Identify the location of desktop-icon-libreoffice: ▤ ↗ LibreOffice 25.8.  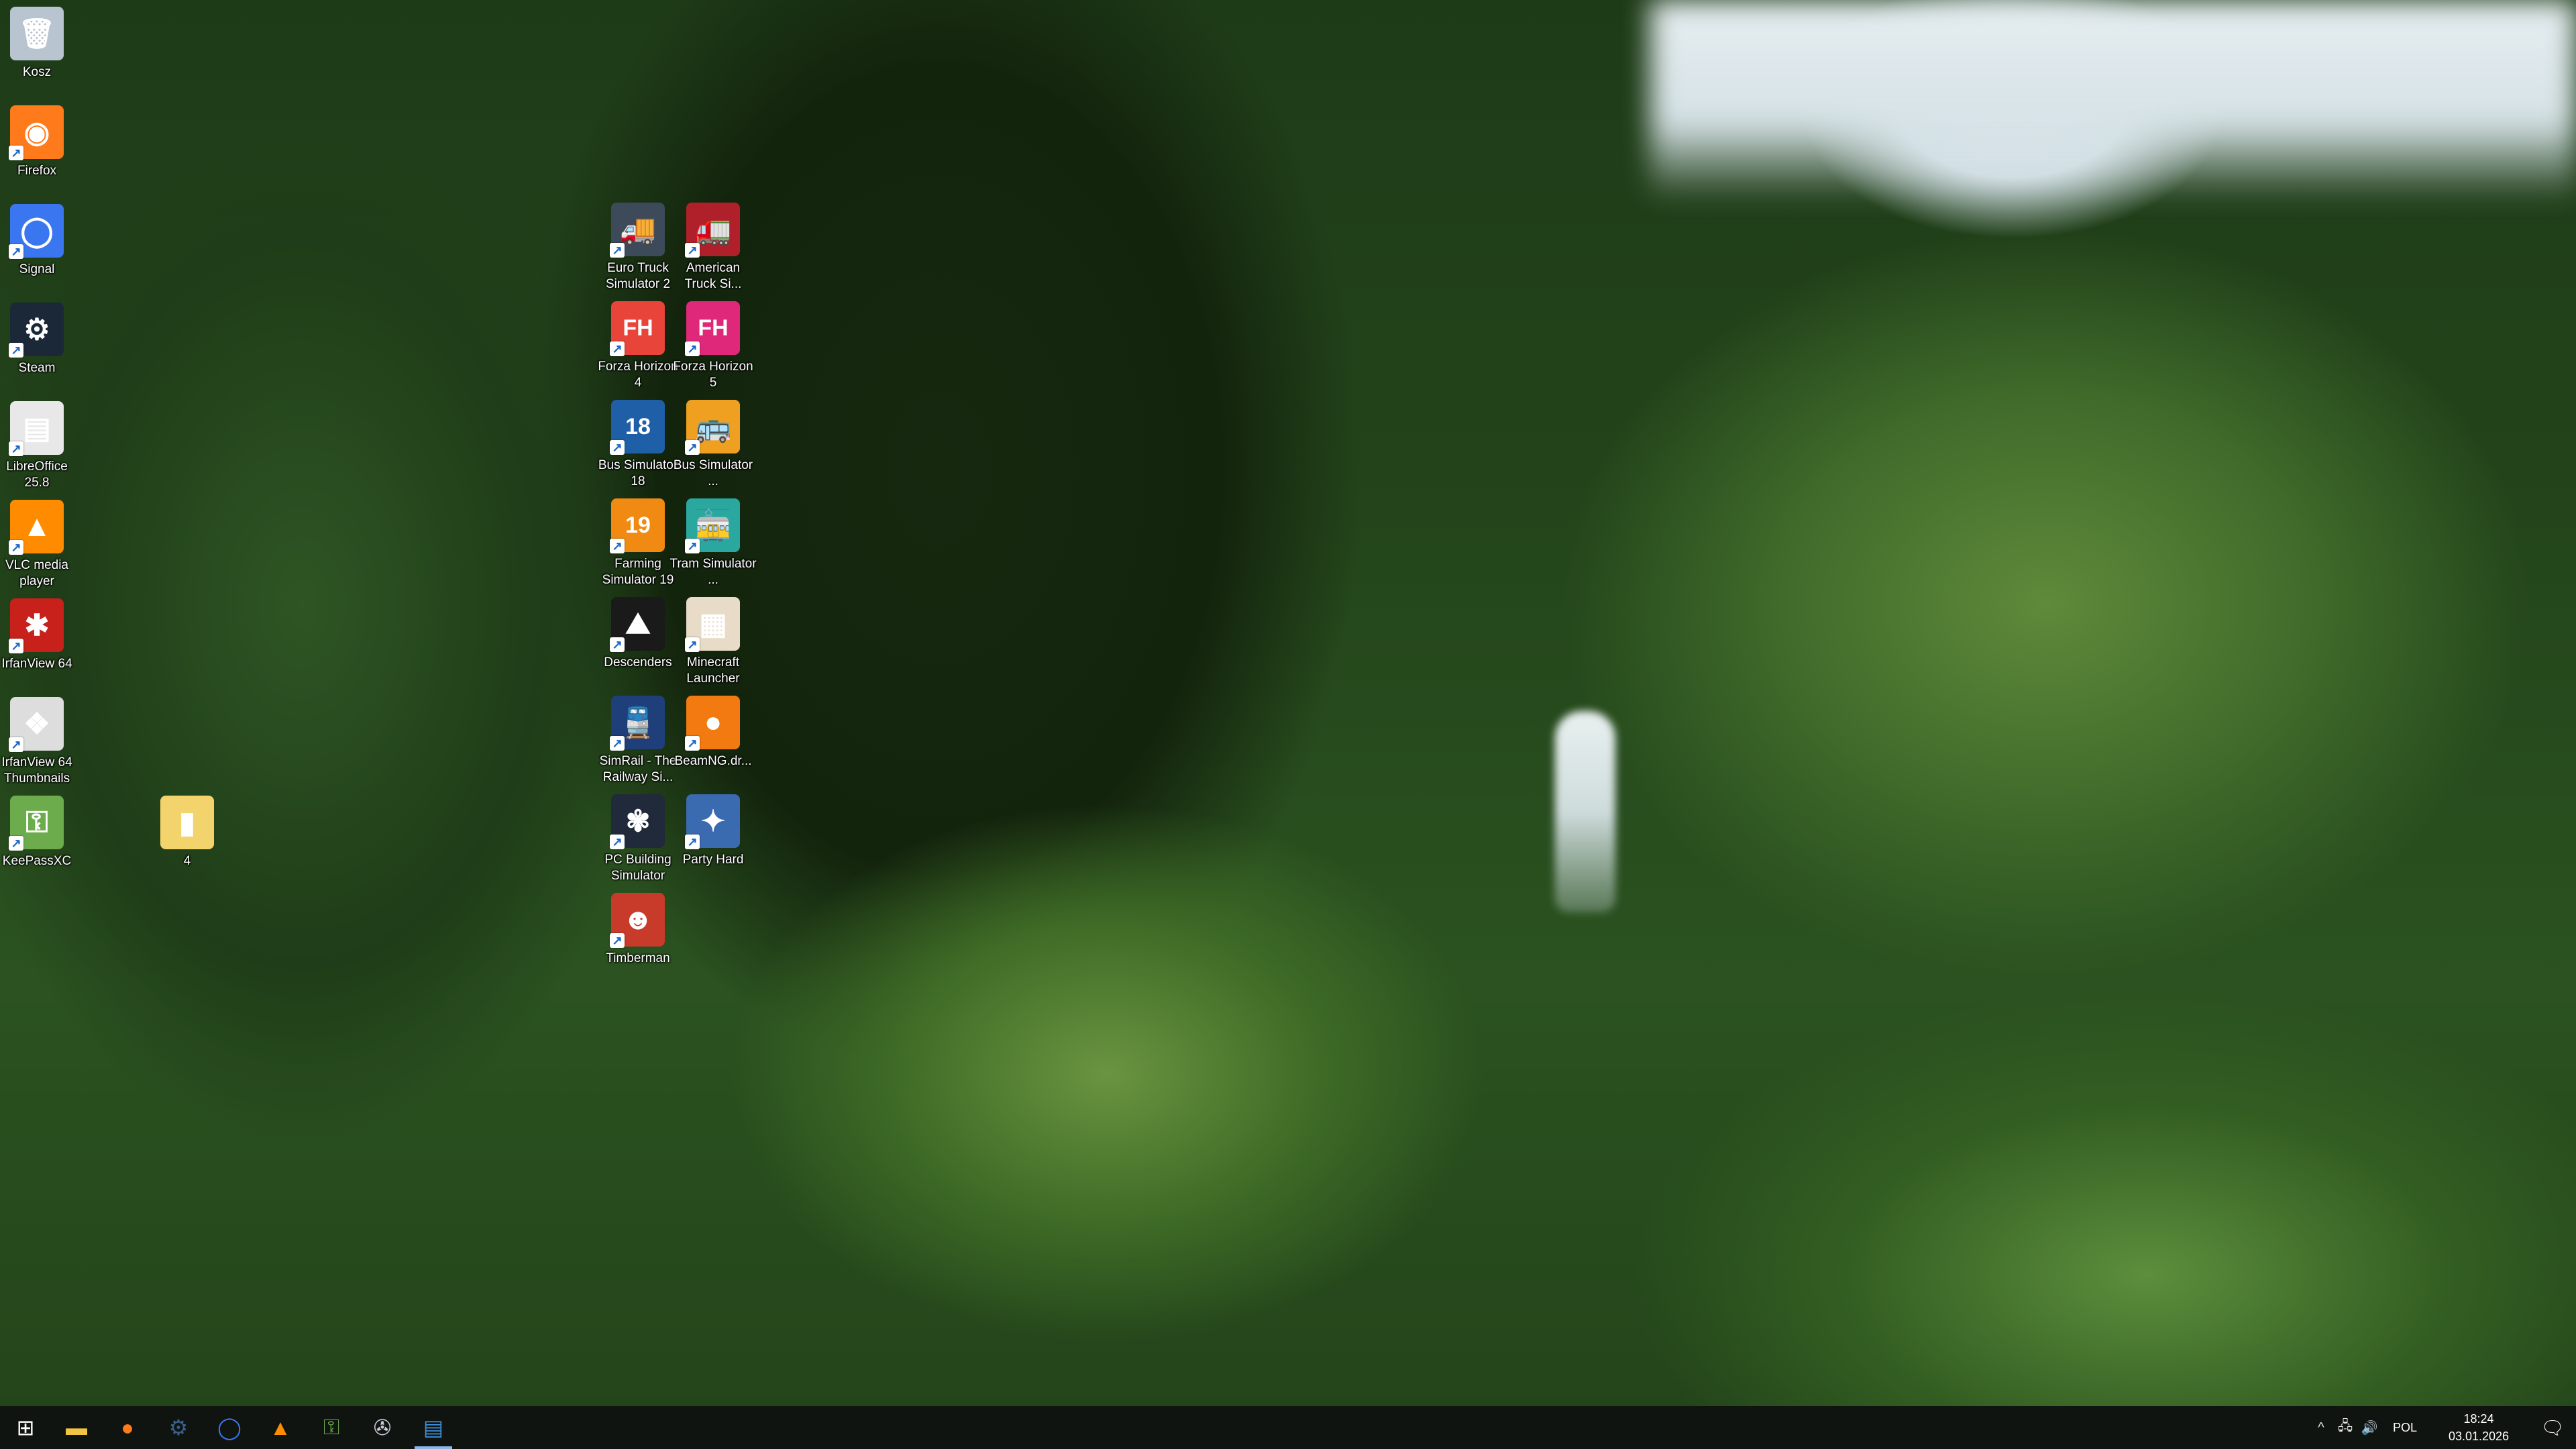
(40, 446).